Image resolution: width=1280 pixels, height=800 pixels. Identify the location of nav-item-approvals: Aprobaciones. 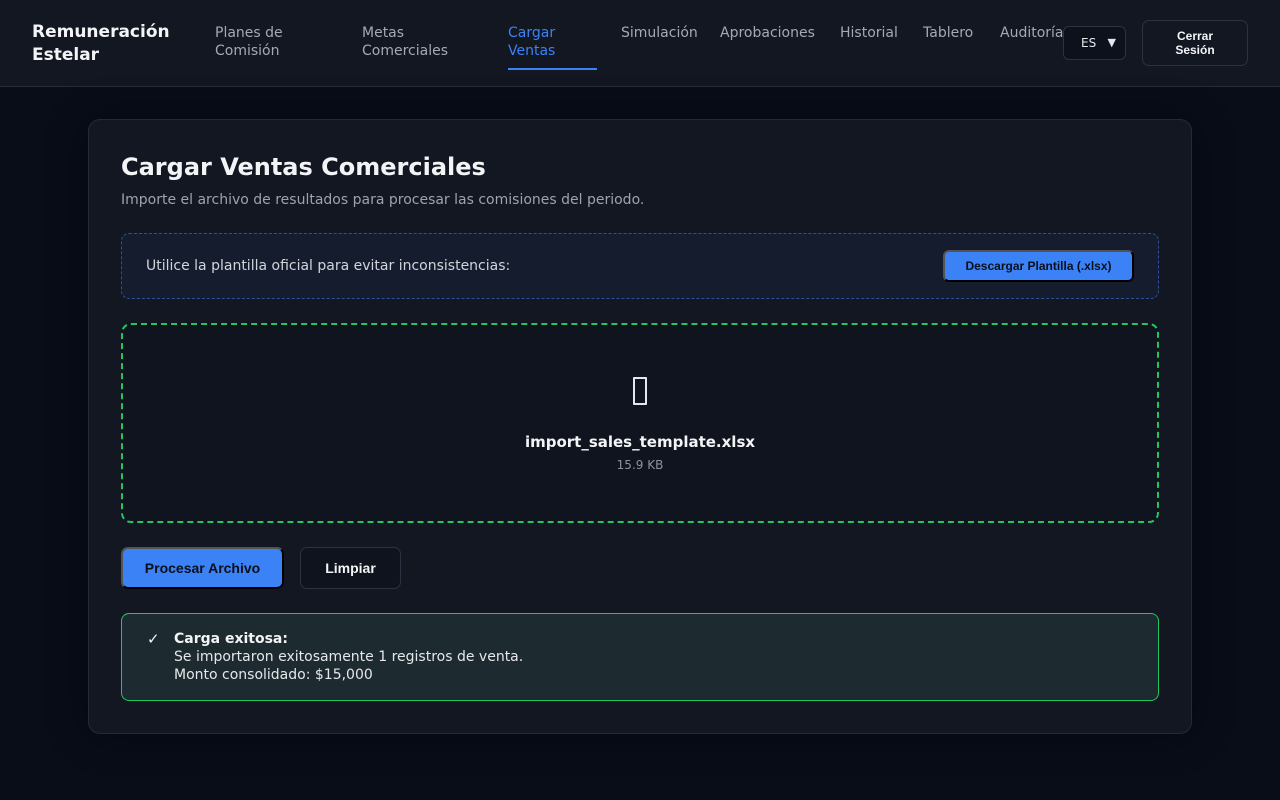
(767, 33).